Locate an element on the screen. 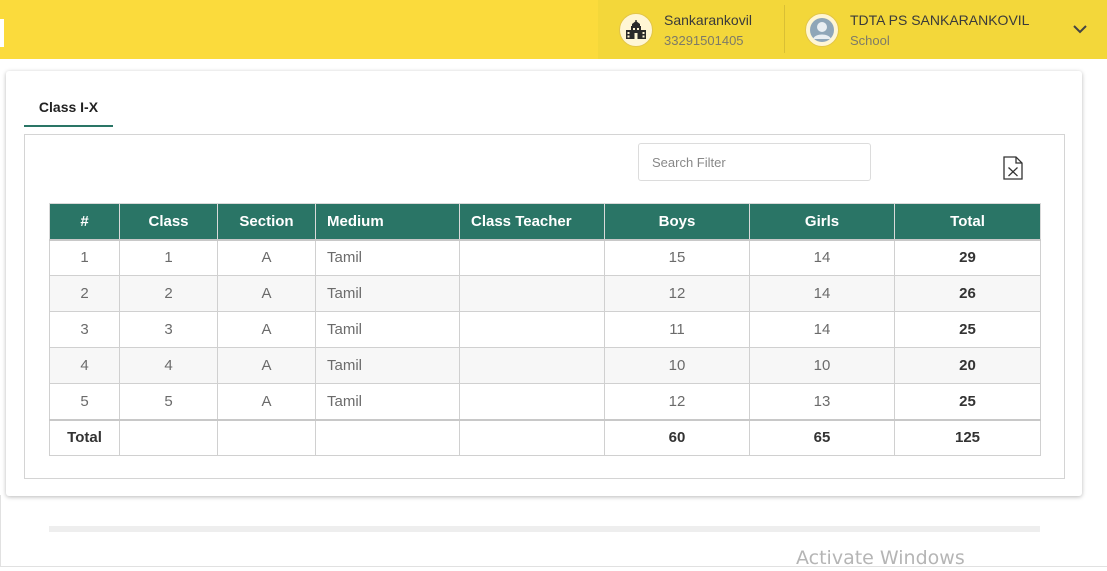  column-header-girls: Girls is located at coordinates (822, 222).